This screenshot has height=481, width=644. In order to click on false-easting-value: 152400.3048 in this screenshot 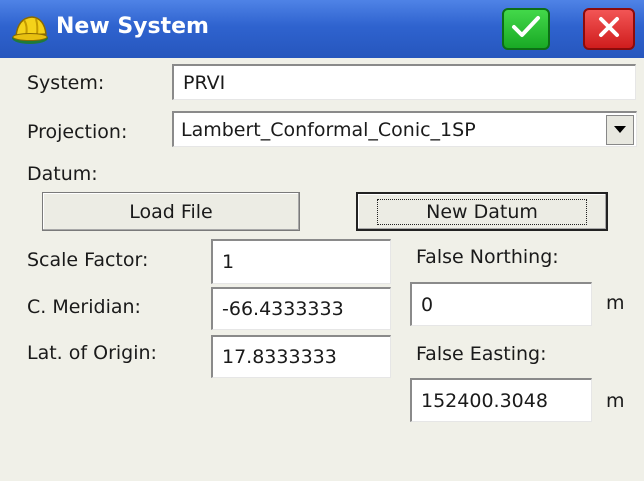, I will do `click(484, 400)`.